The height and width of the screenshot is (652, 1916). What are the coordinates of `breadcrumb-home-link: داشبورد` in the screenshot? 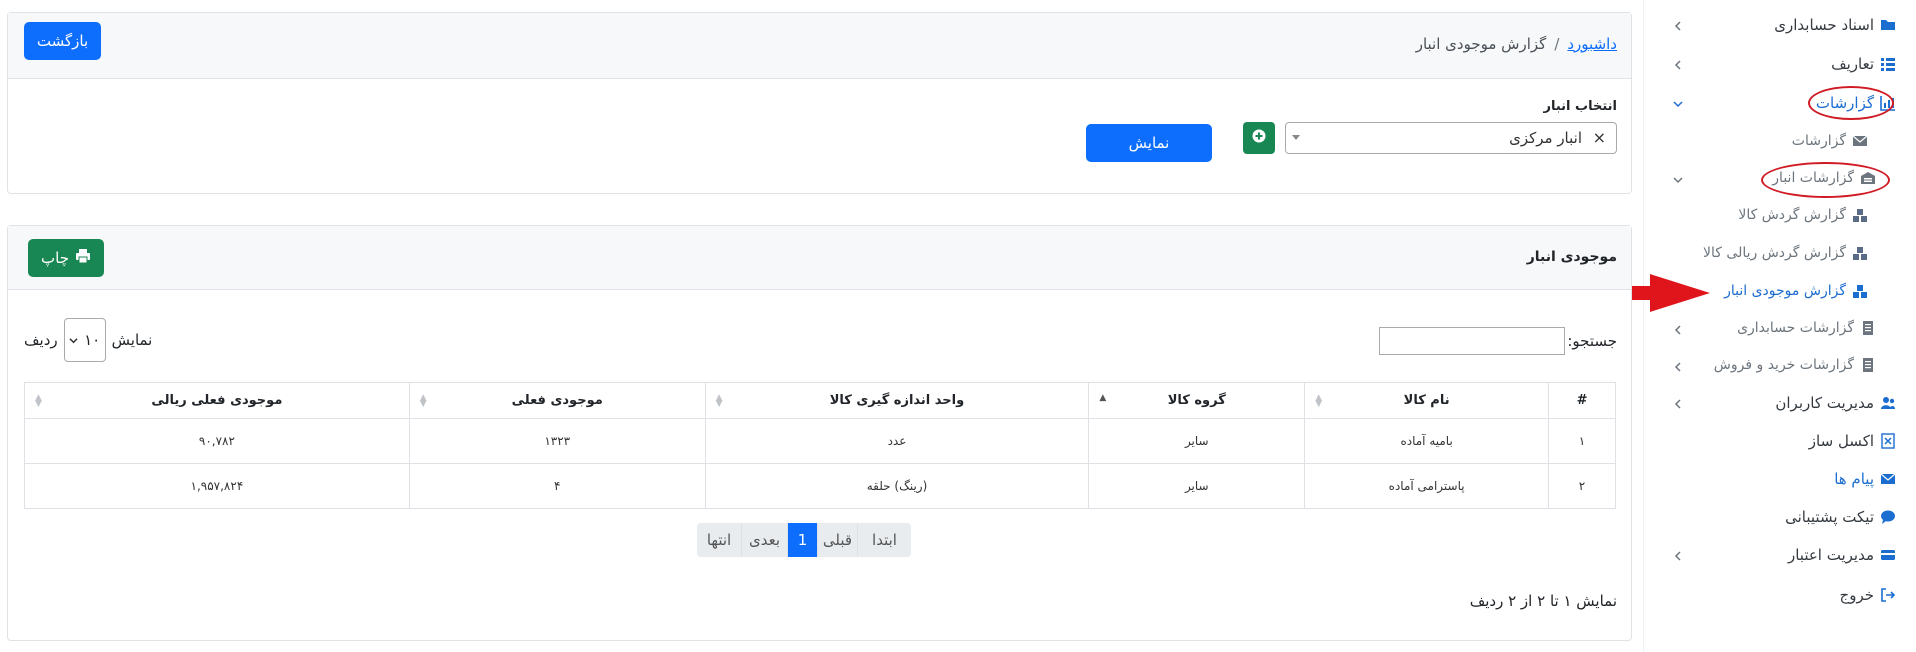 It's located at (1592, 44).